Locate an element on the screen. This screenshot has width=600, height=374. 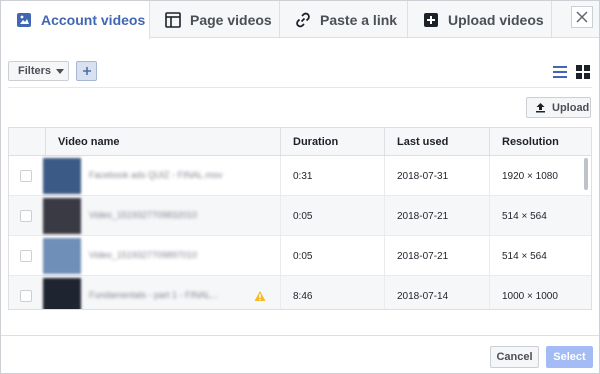
add-filter-button is located at coordinates (86, 71).